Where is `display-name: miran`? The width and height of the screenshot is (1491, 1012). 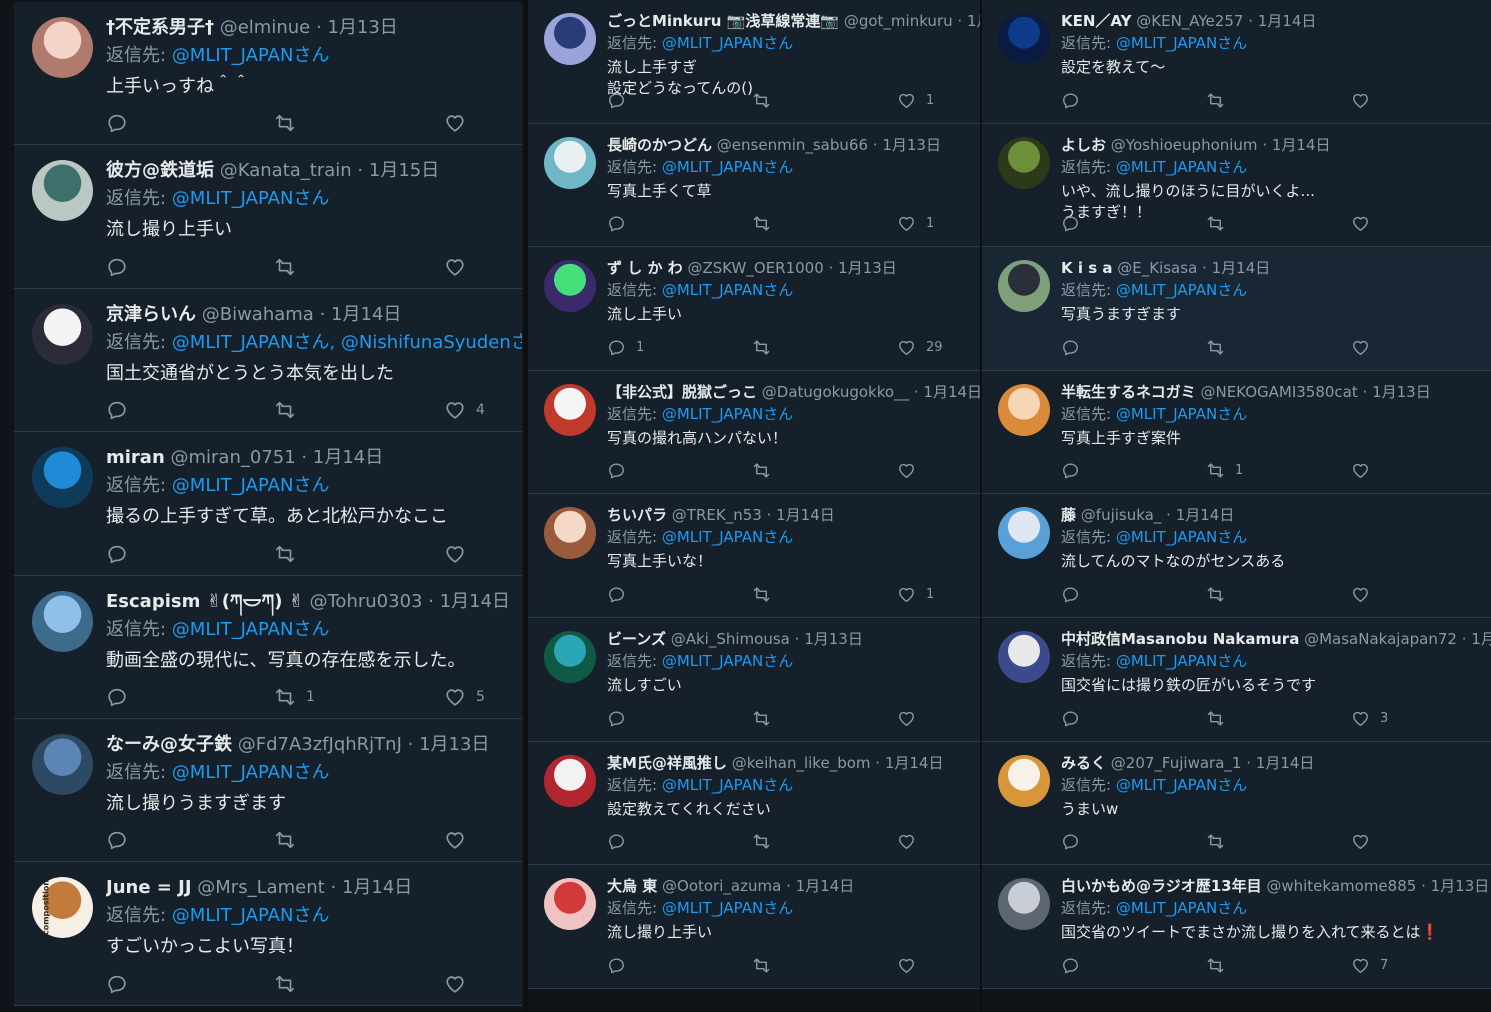
display-name: miran is located at coordinates (135, 457).